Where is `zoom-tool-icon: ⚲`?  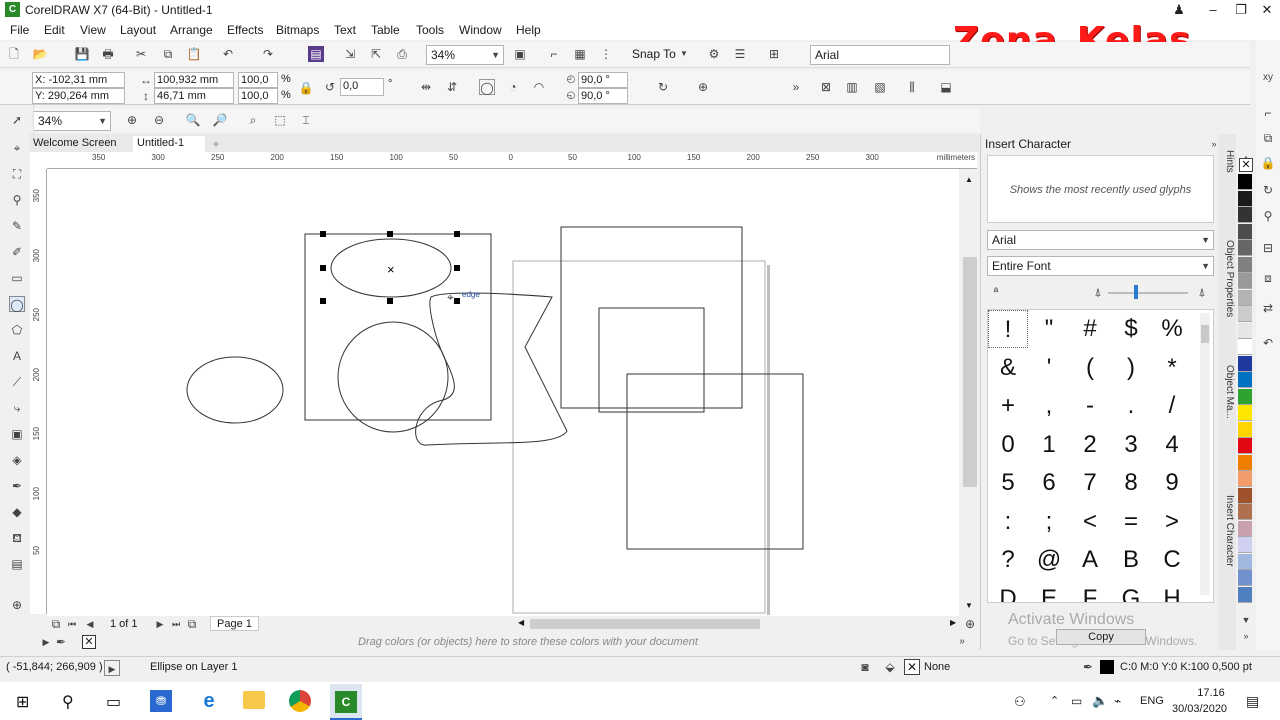
zoom-tool-icon: ⚲ is located at coordinates (17, 200).